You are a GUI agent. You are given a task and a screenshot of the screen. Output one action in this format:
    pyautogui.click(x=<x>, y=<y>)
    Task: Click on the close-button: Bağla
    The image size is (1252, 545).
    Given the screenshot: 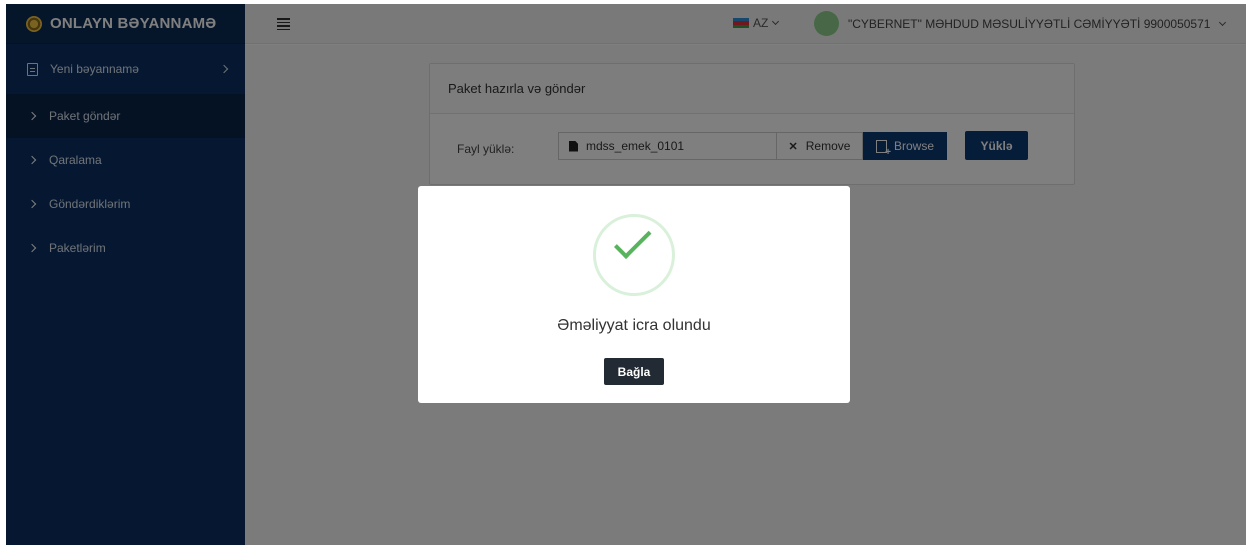 What is the action you would take?
    pyautogui.click(x=634, y=371)
    